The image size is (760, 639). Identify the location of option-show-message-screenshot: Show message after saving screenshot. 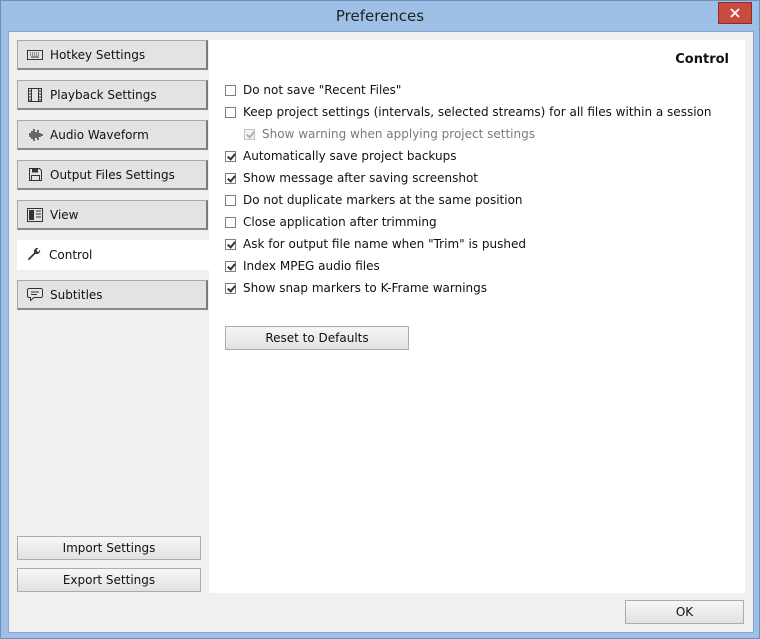
(351, 178).